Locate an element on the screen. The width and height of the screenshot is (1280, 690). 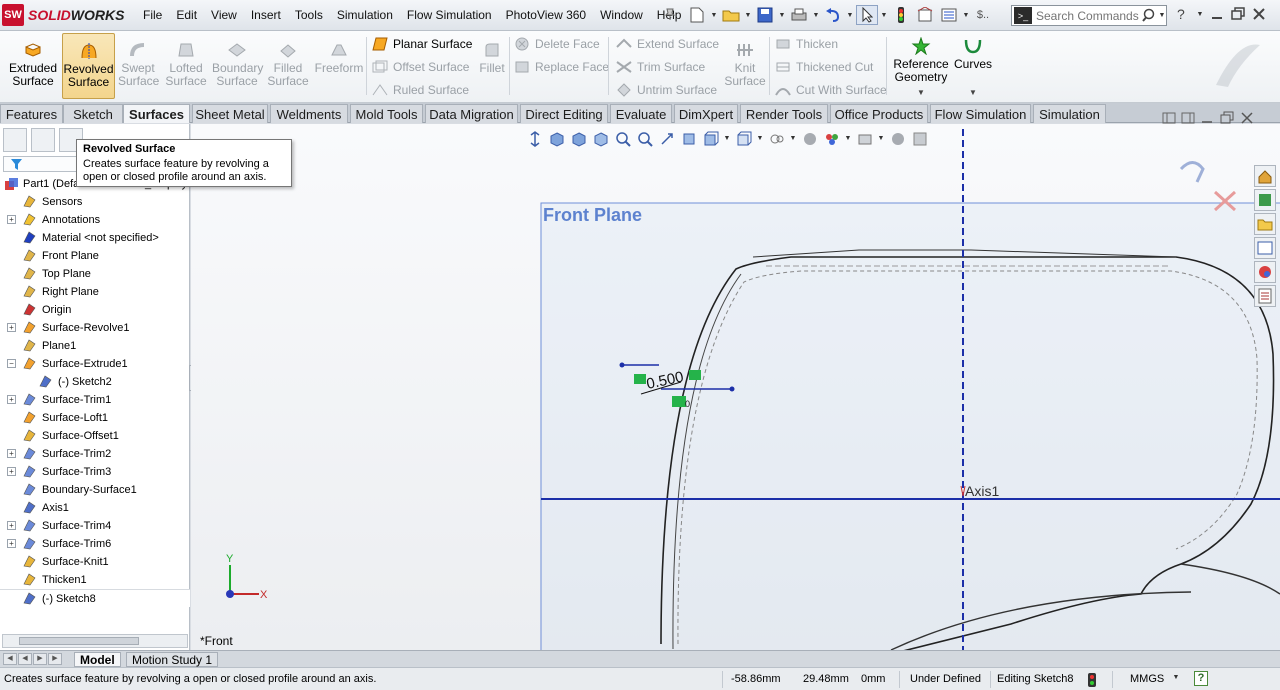
options-icon is located at coordinates (949, 15).